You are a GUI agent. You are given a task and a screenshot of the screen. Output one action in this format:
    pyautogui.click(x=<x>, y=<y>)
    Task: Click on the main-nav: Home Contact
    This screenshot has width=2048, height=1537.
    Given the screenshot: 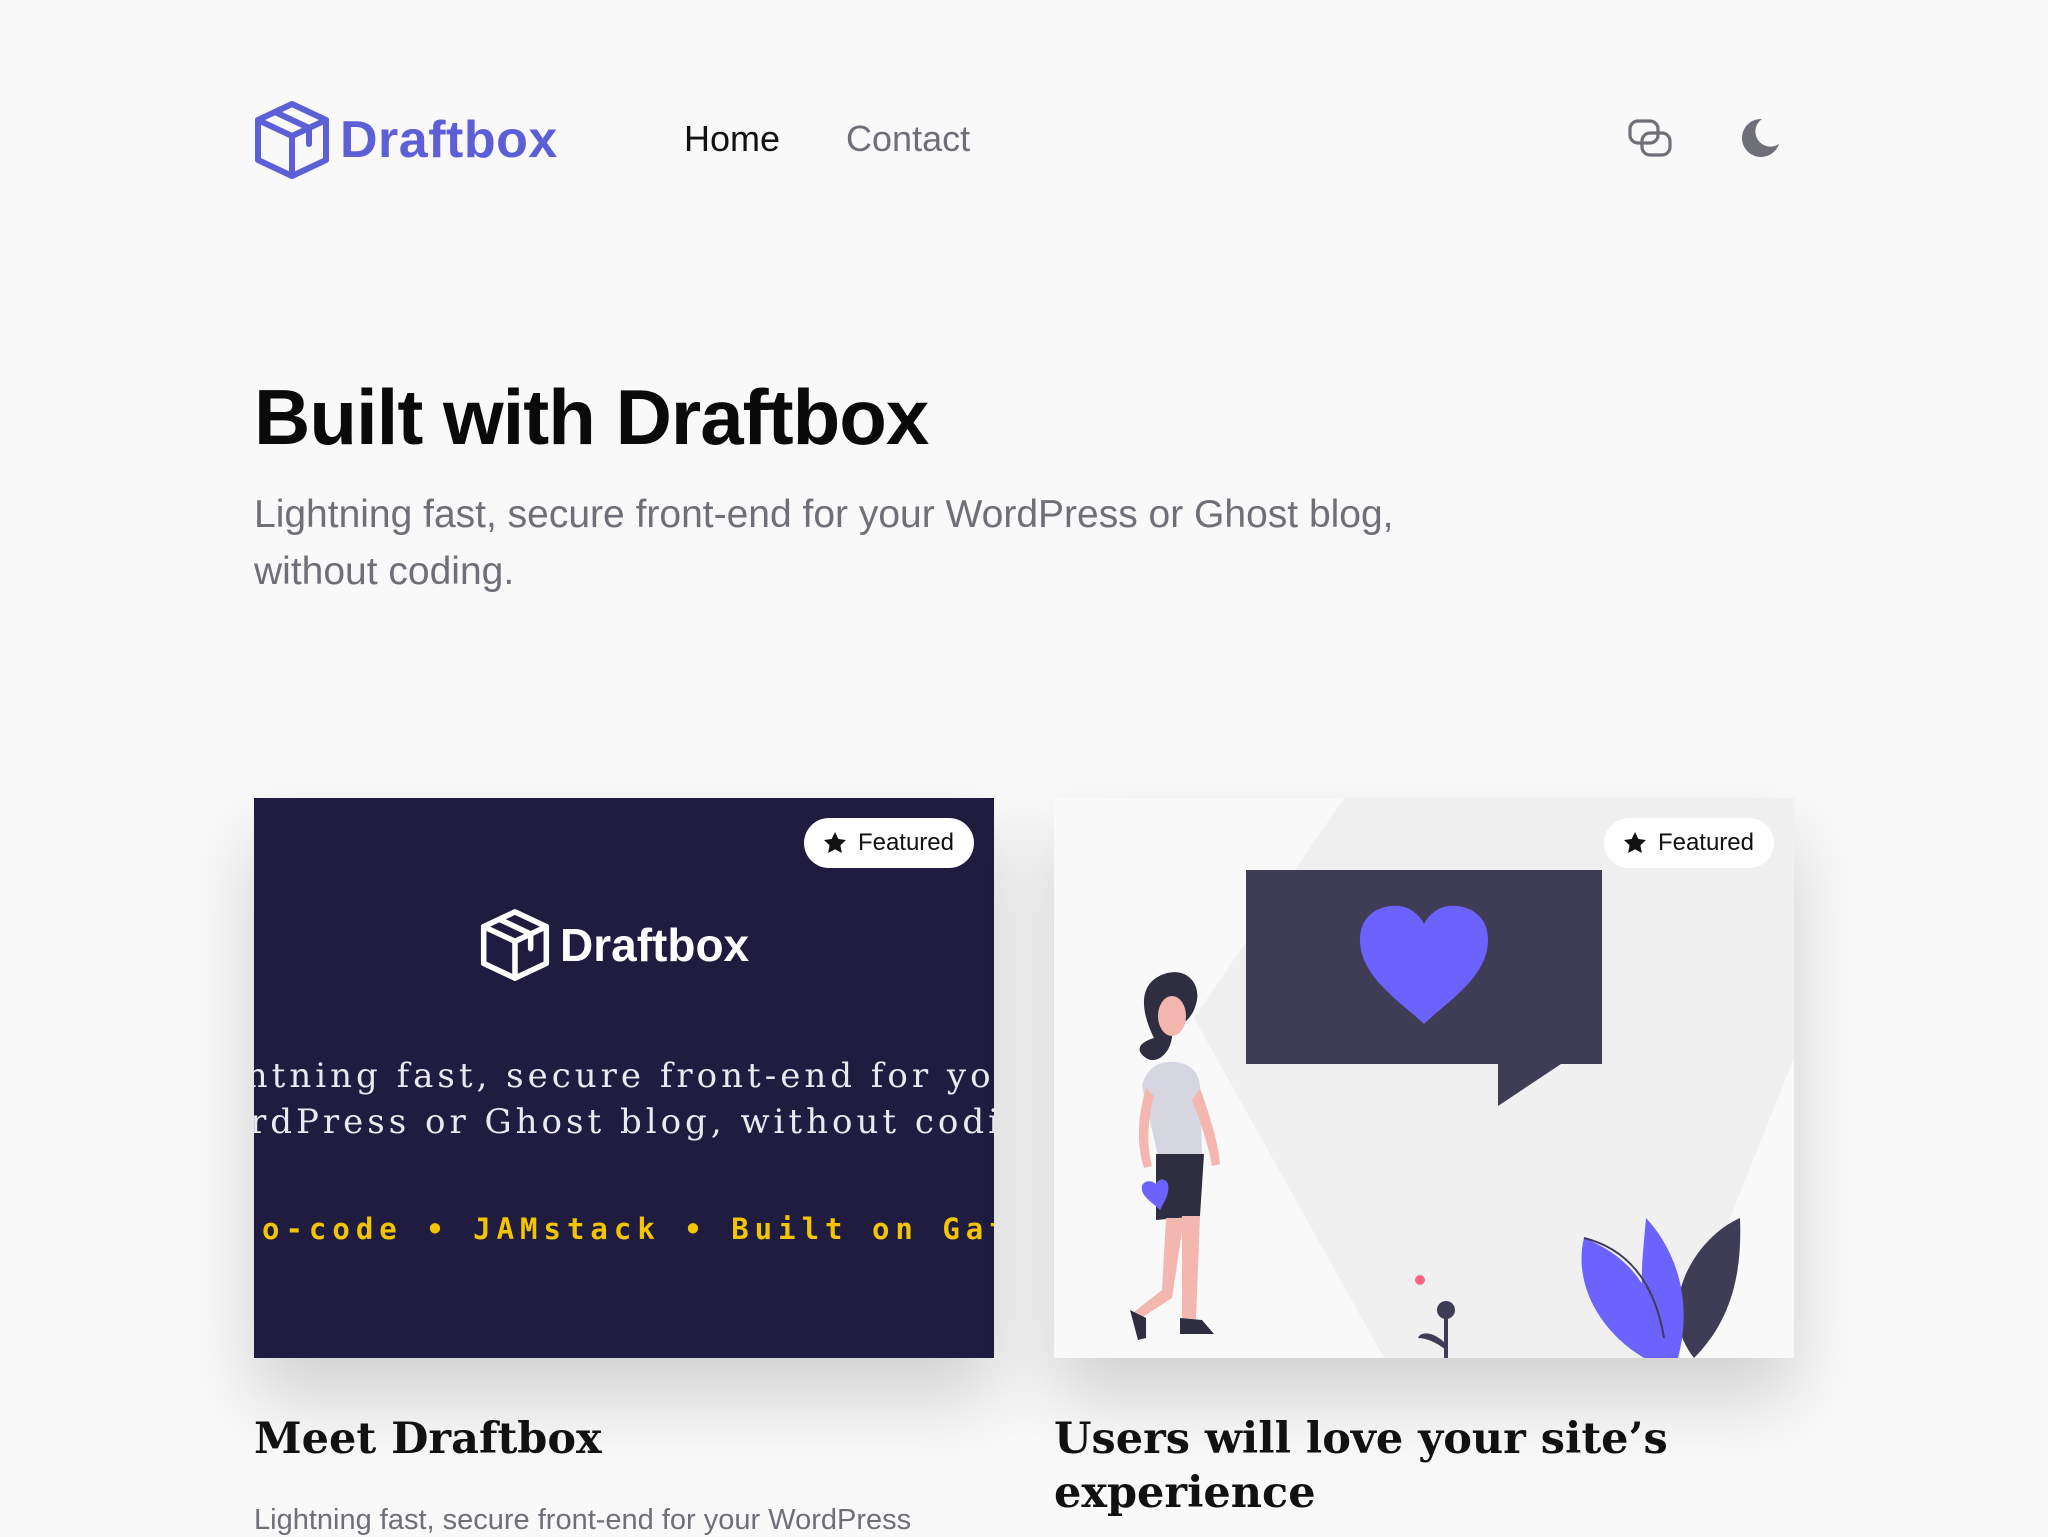 What is the action you would take?
    pyautogui.click(x=827, y=139)
    